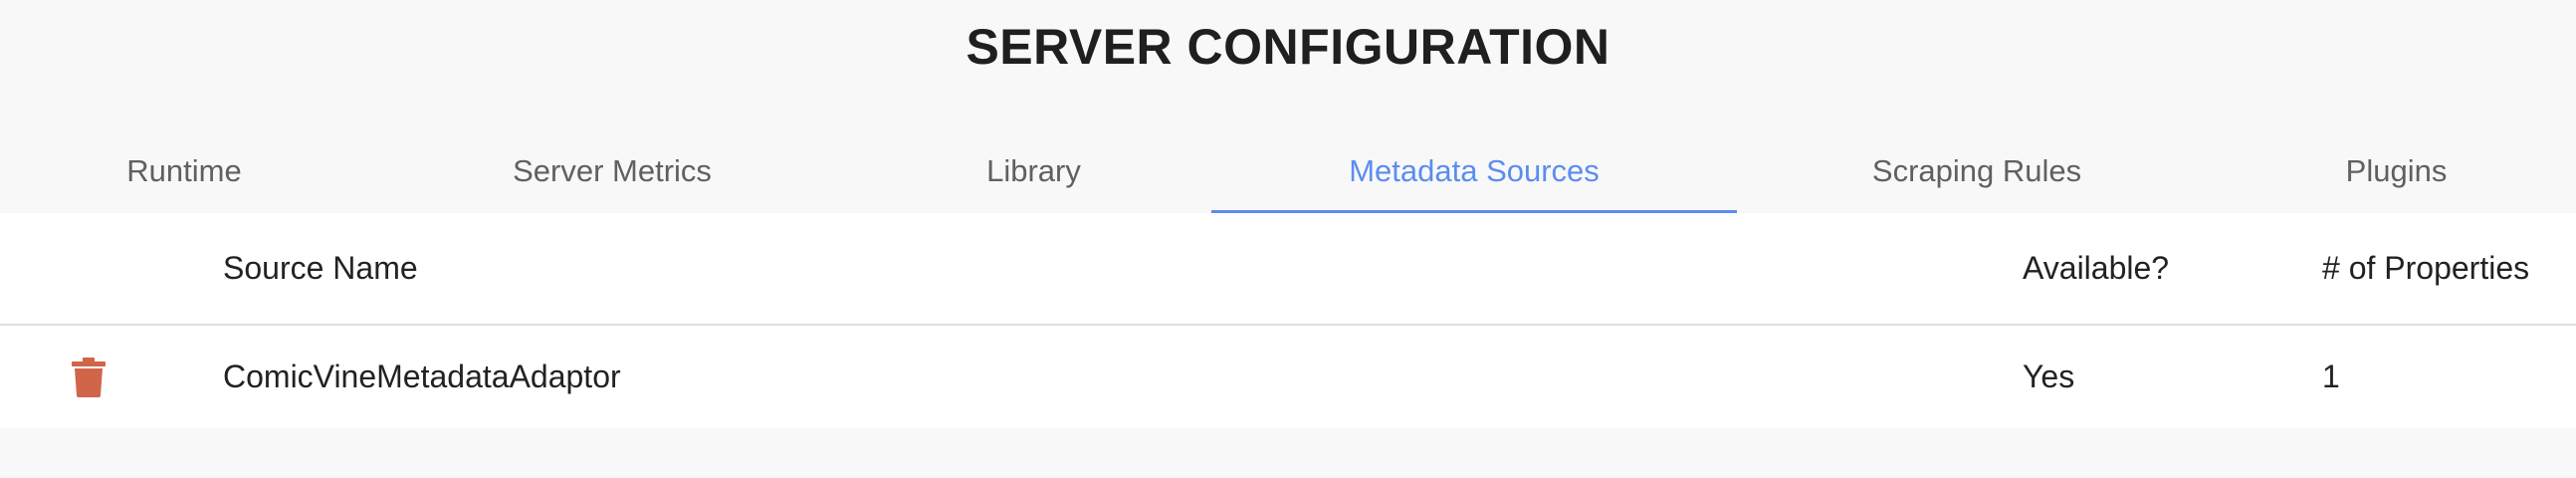 This screenshot has height=478, width=2576. I want to click on tab-label: Library, so click(1033, 170).